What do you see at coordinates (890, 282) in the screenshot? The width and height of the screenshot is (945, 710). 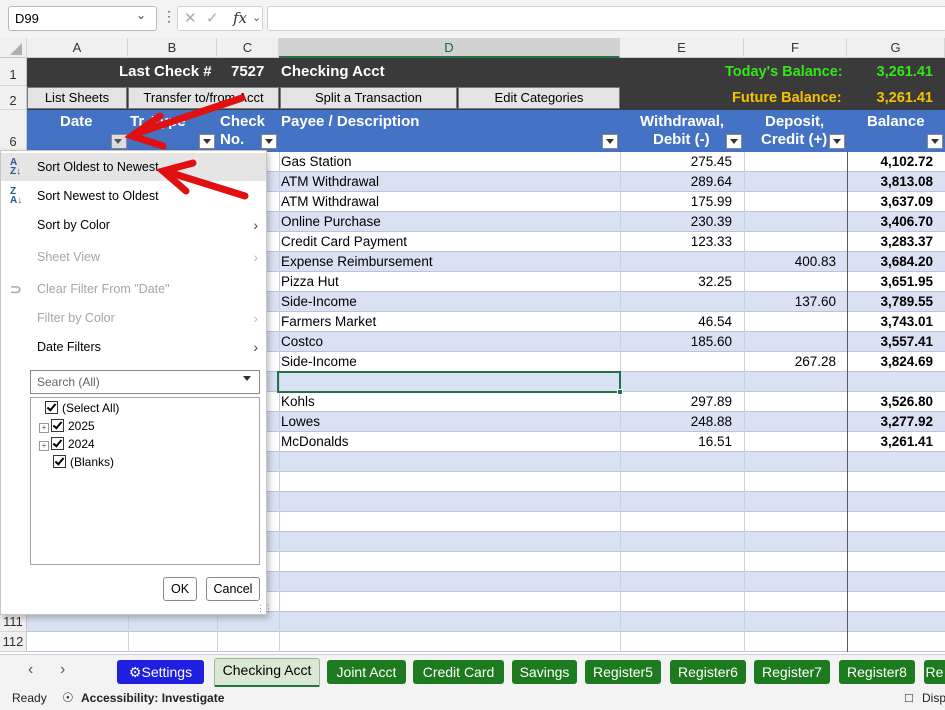 I see `cell-balance: 3,651.95` at bounding box center [890, 282].